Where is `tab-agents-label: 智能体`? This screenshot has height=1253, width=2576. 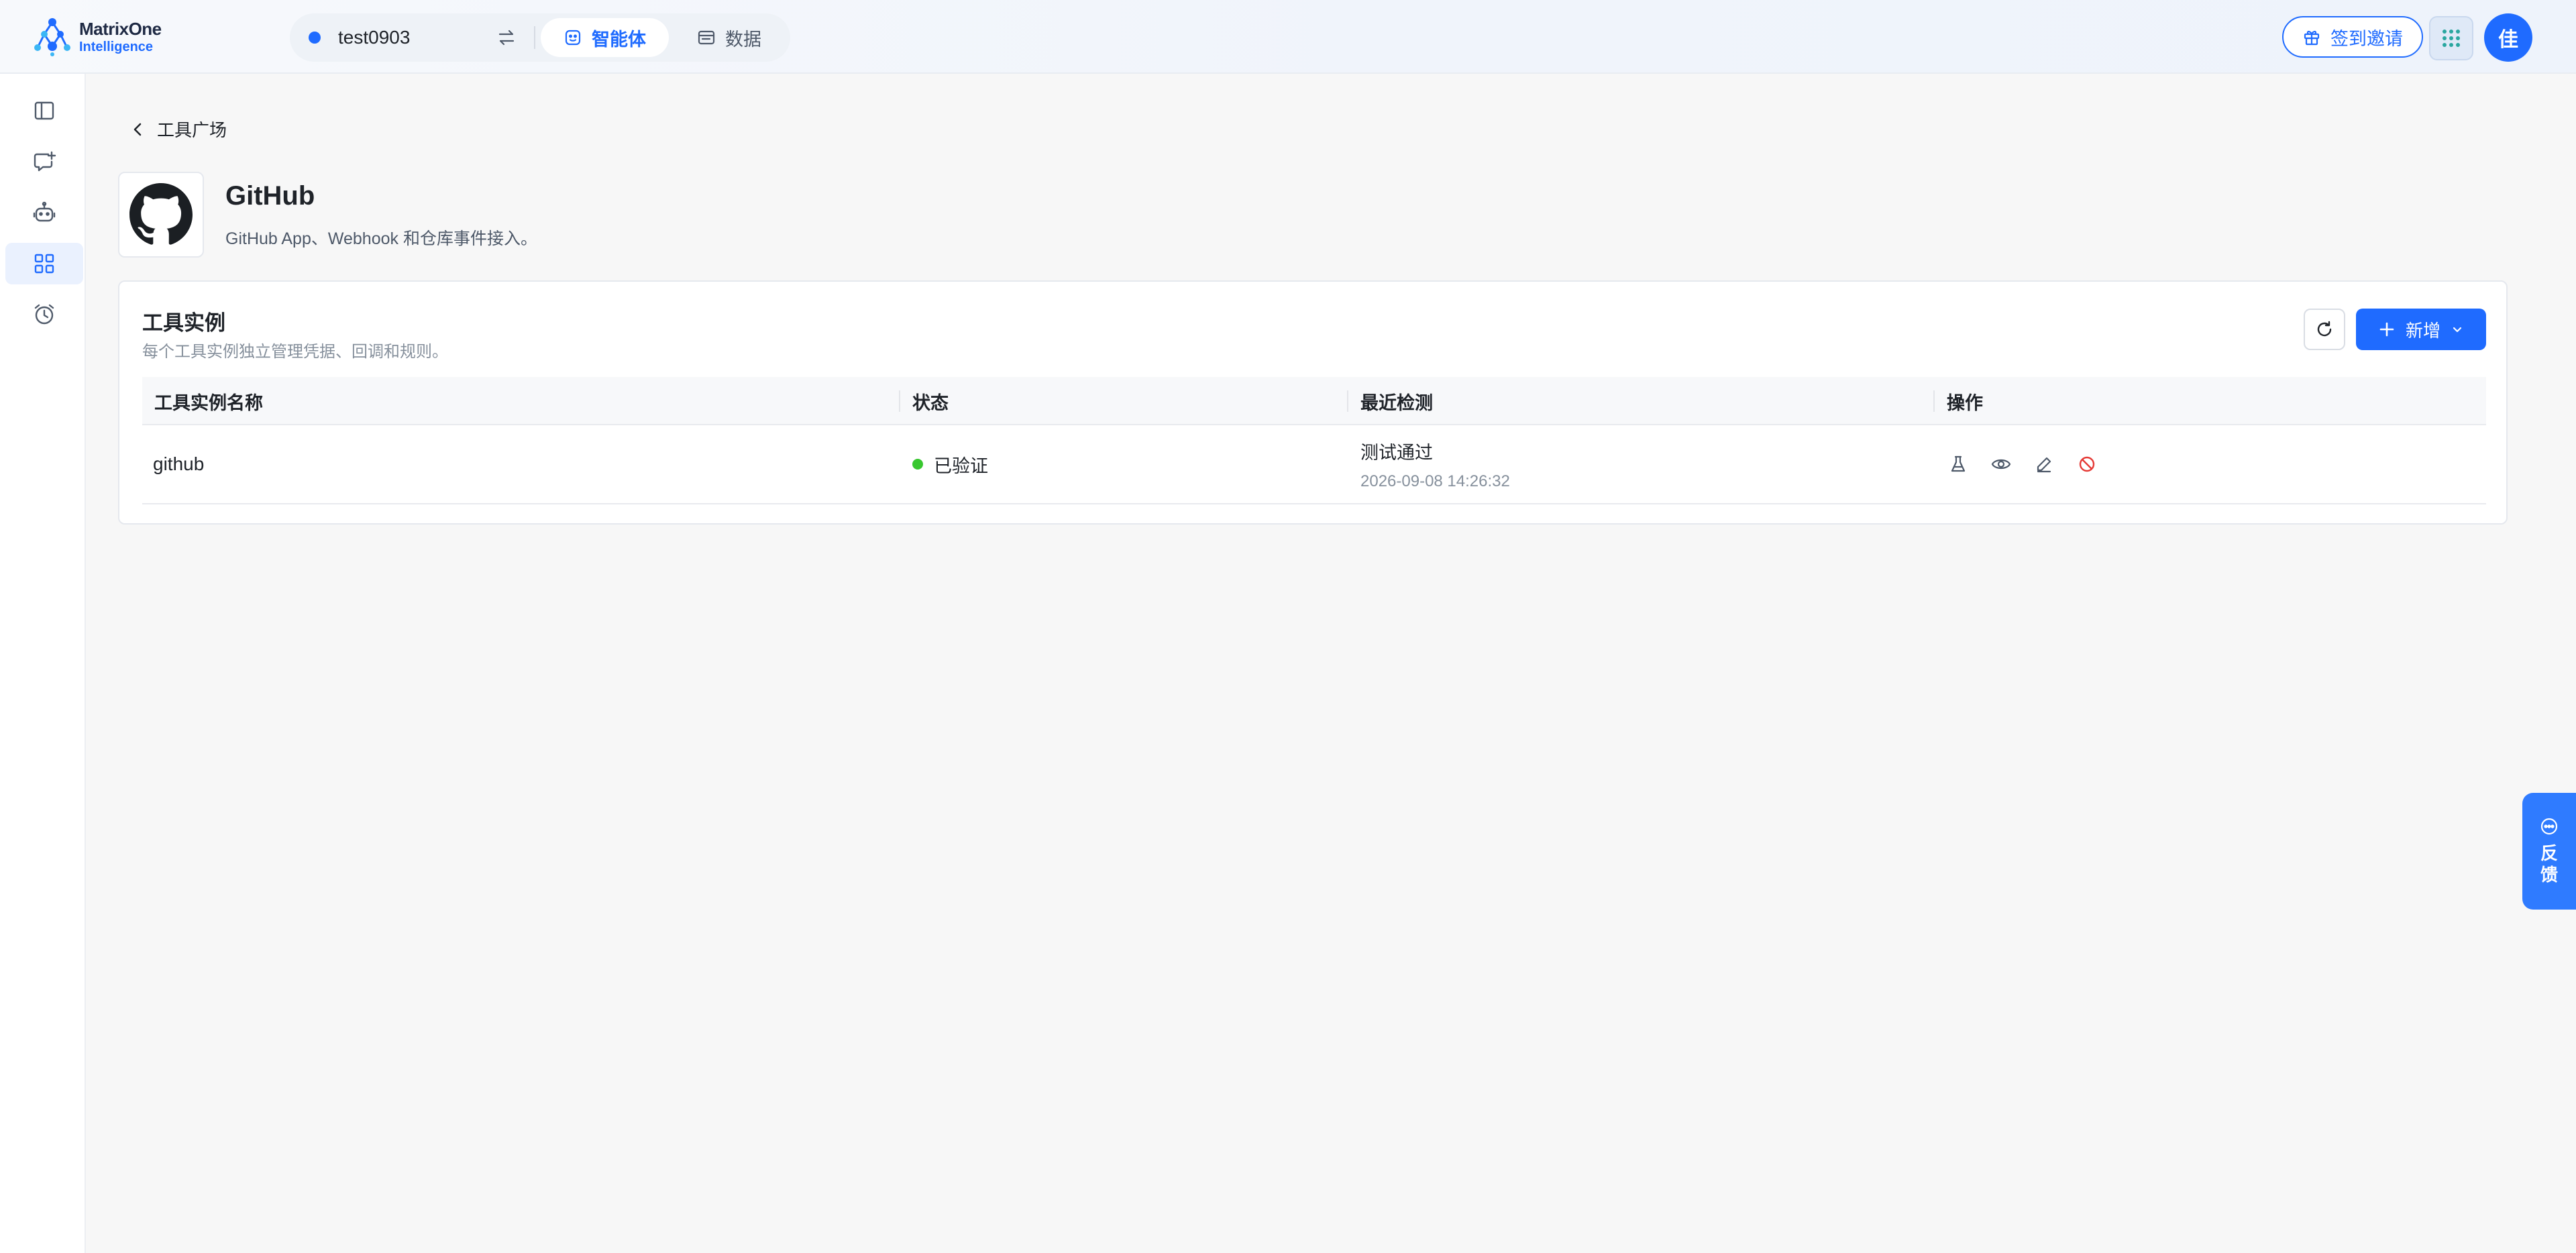
tab-agents-label: 智能体 is located at coordinates (619, 39).